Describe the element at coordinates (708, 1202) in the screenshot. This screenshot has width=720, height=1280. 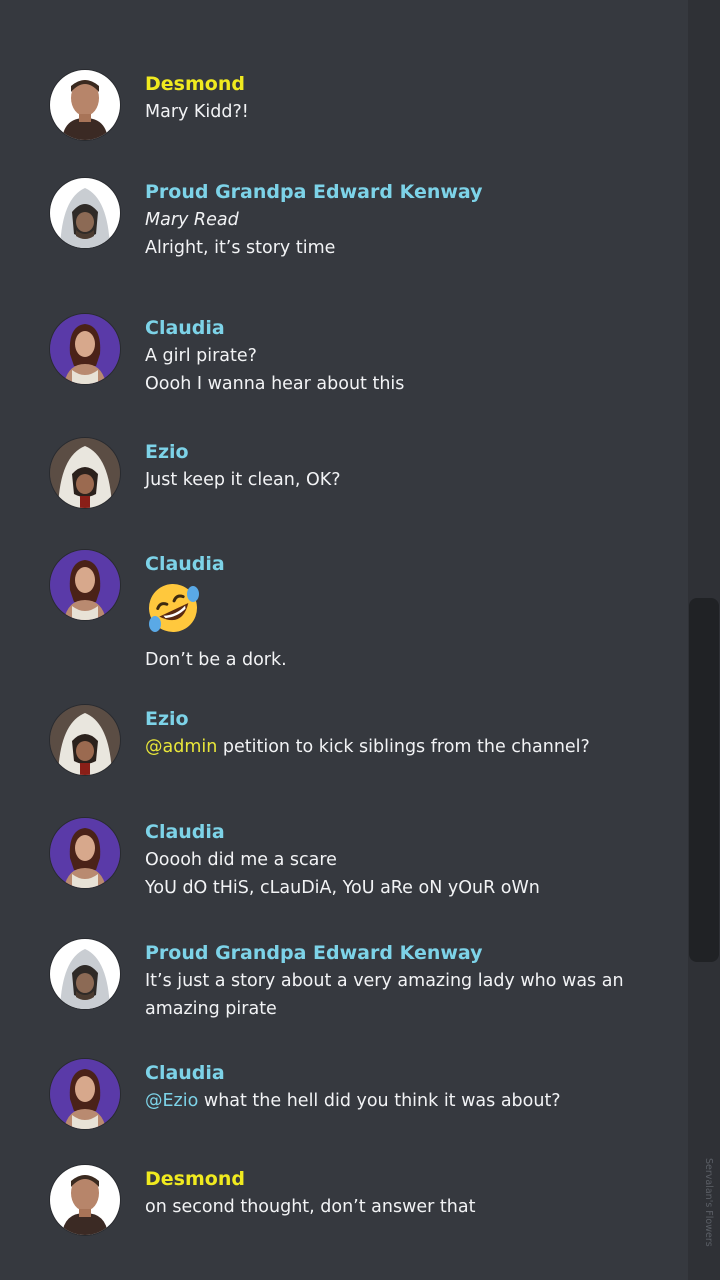
I see `watermark-text: Servalan's Flowers` at that location.